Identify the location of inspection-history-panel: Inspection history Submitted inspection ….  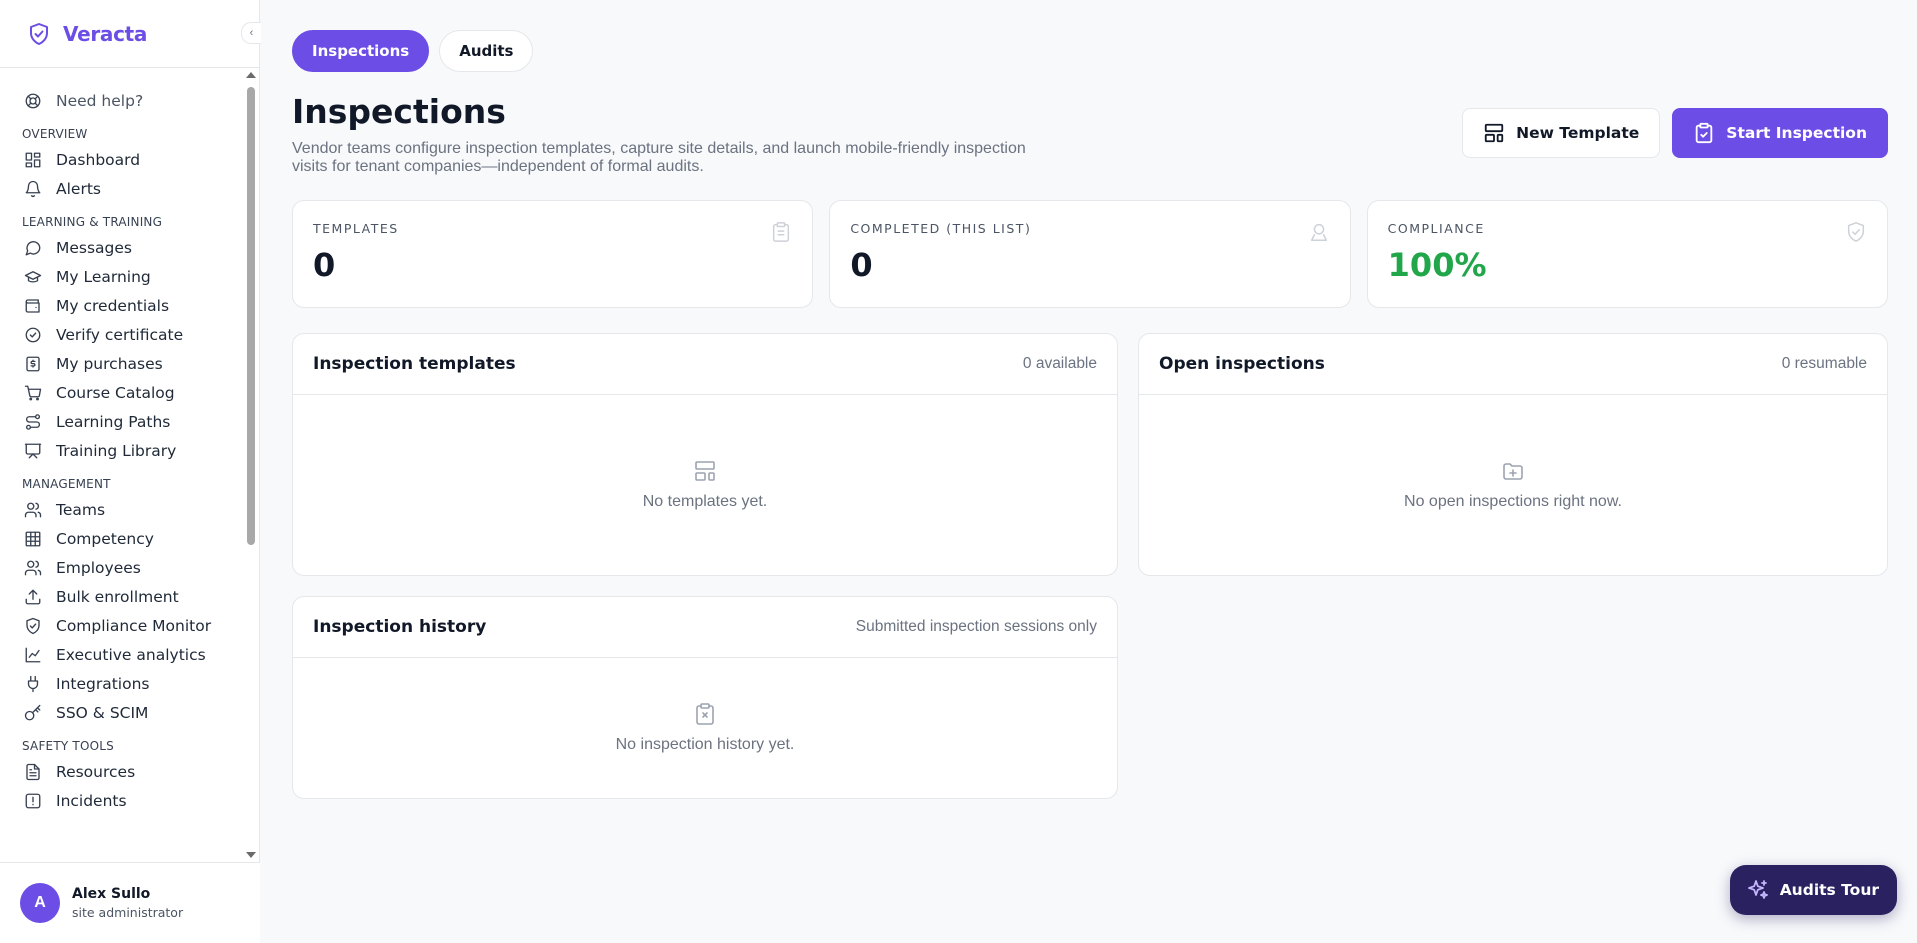
(705, 697).